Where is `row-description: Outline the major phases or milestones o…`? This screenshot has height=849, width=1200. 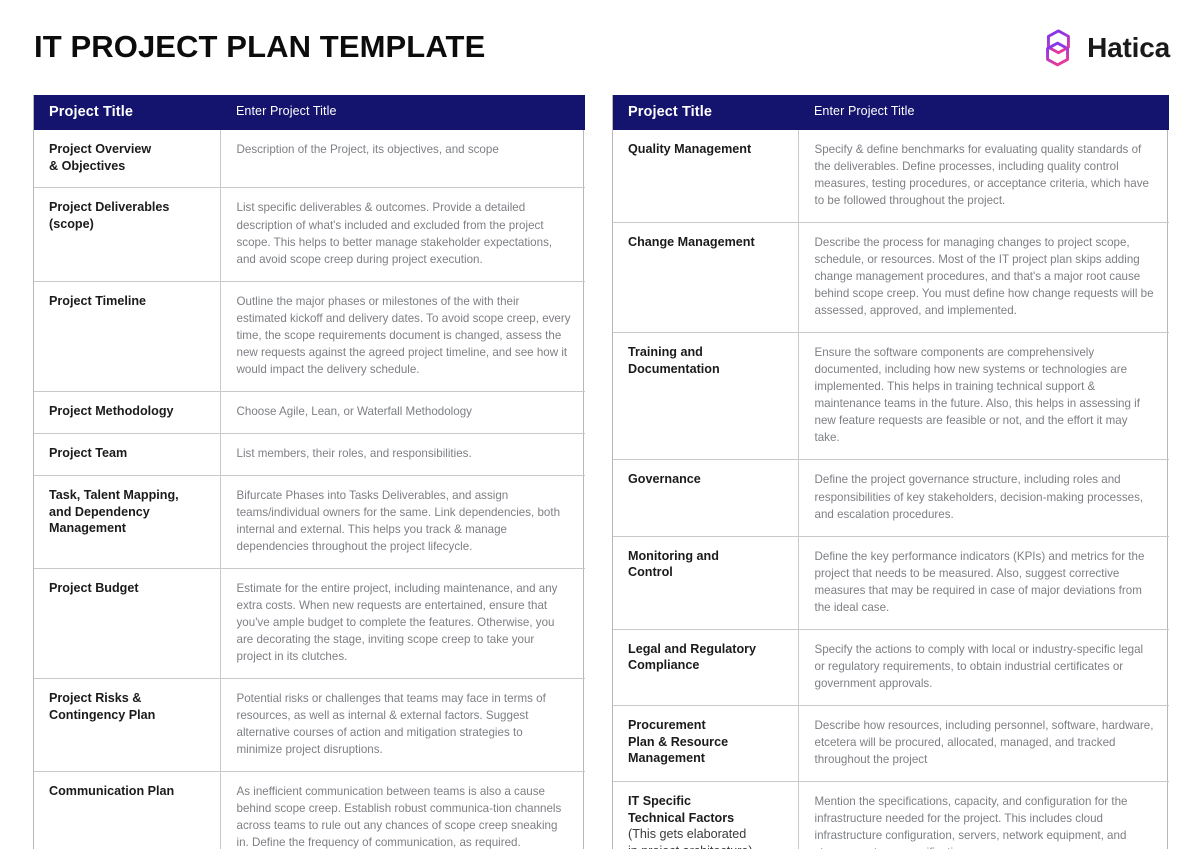 row-description: Outline the major phases or milestones o… is located at coordinates (403, 335).